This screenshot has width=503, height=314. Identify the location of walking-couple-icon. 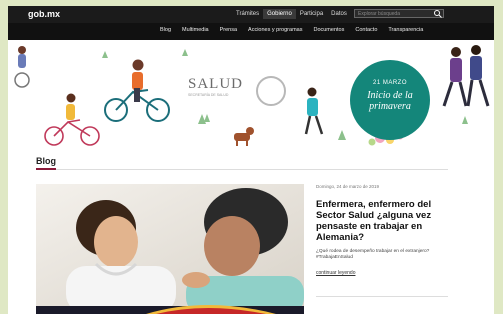
(466, 76).